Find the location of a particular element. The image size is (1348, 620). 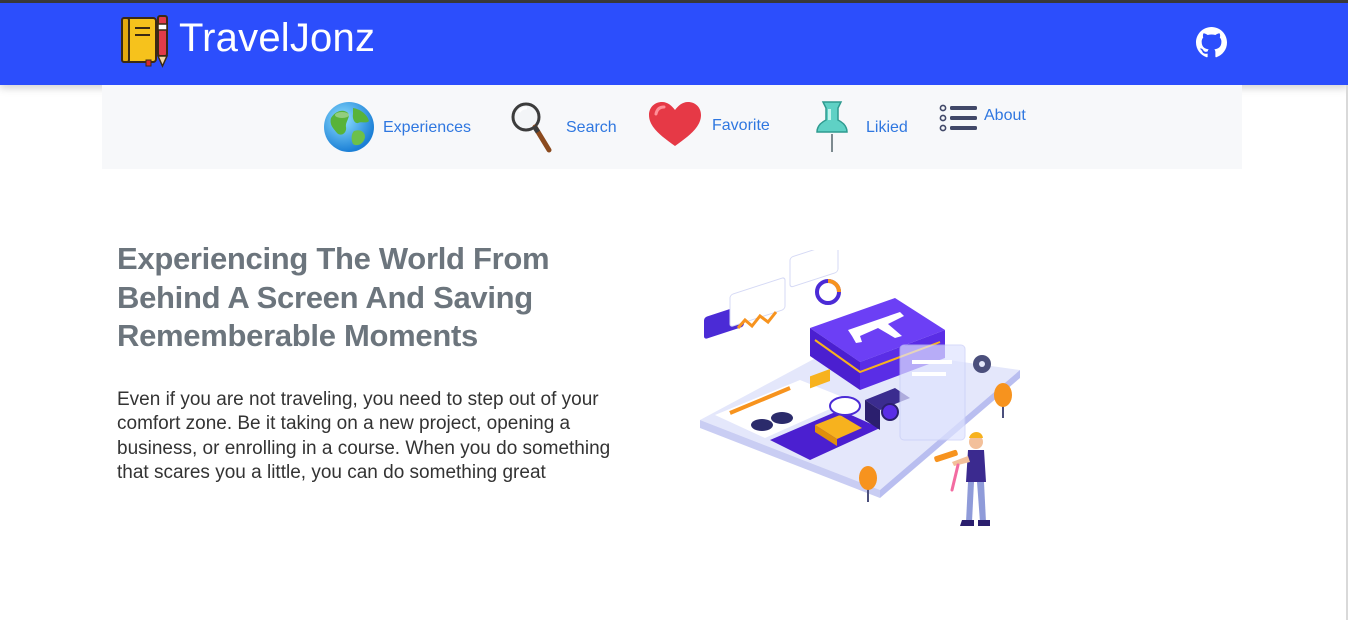

brand-name: TravelJonz is located at coordinates (277, 37).